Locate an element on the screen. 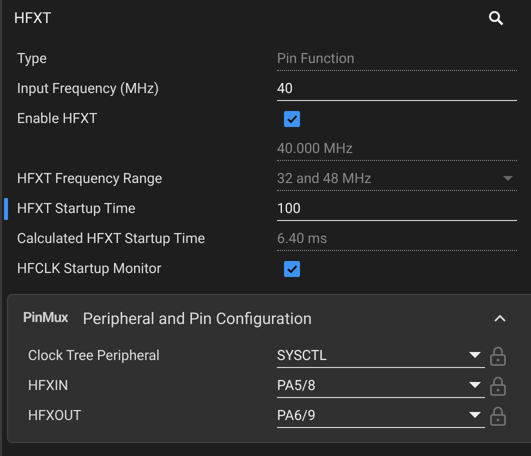  field-label: Input Frequency (MHz) is located at coordinates (88, 89).